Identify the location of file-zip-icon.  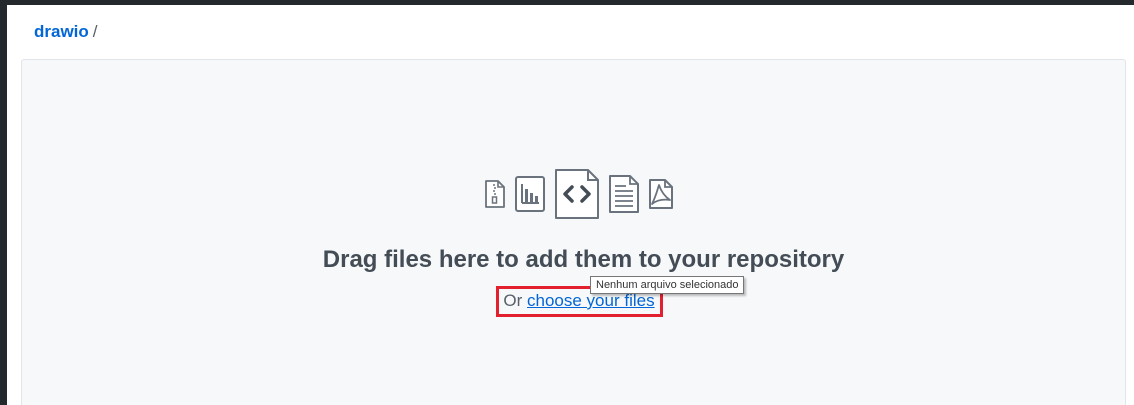
(495, 194).